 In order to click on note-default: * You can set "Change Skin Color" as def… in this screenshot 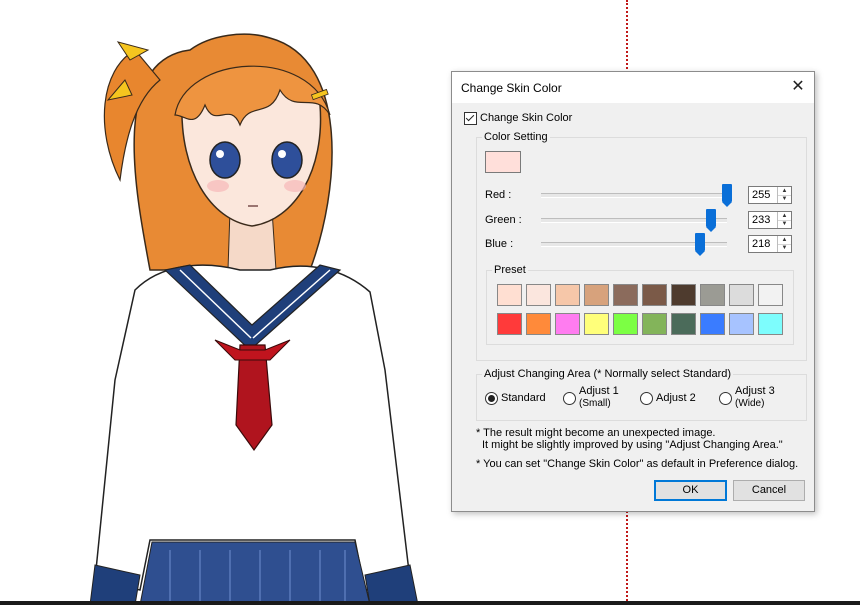, I will do `click(637, 464)`.